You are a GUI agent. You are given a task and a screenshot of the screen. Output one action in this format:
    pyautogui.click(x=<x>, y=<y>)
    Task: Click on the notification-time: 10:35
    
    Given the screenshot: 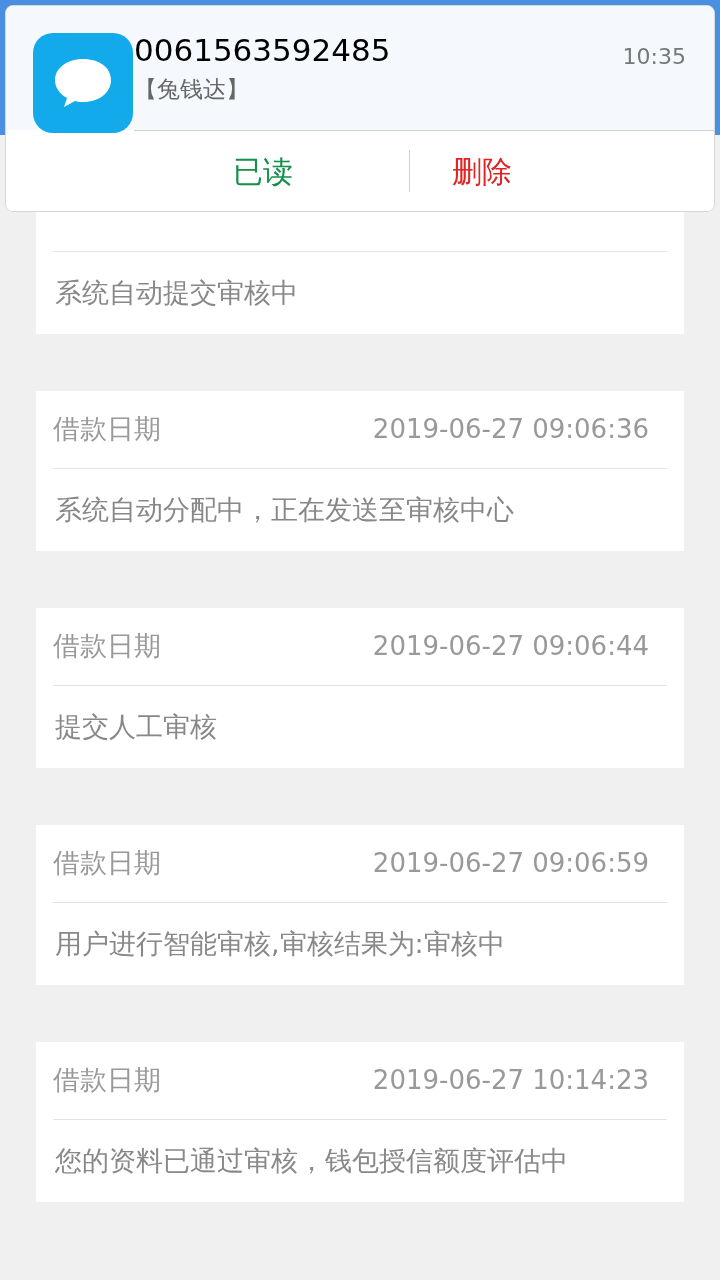 What is the action you would take?
    pyautogui.click(x=654, y=57)
    